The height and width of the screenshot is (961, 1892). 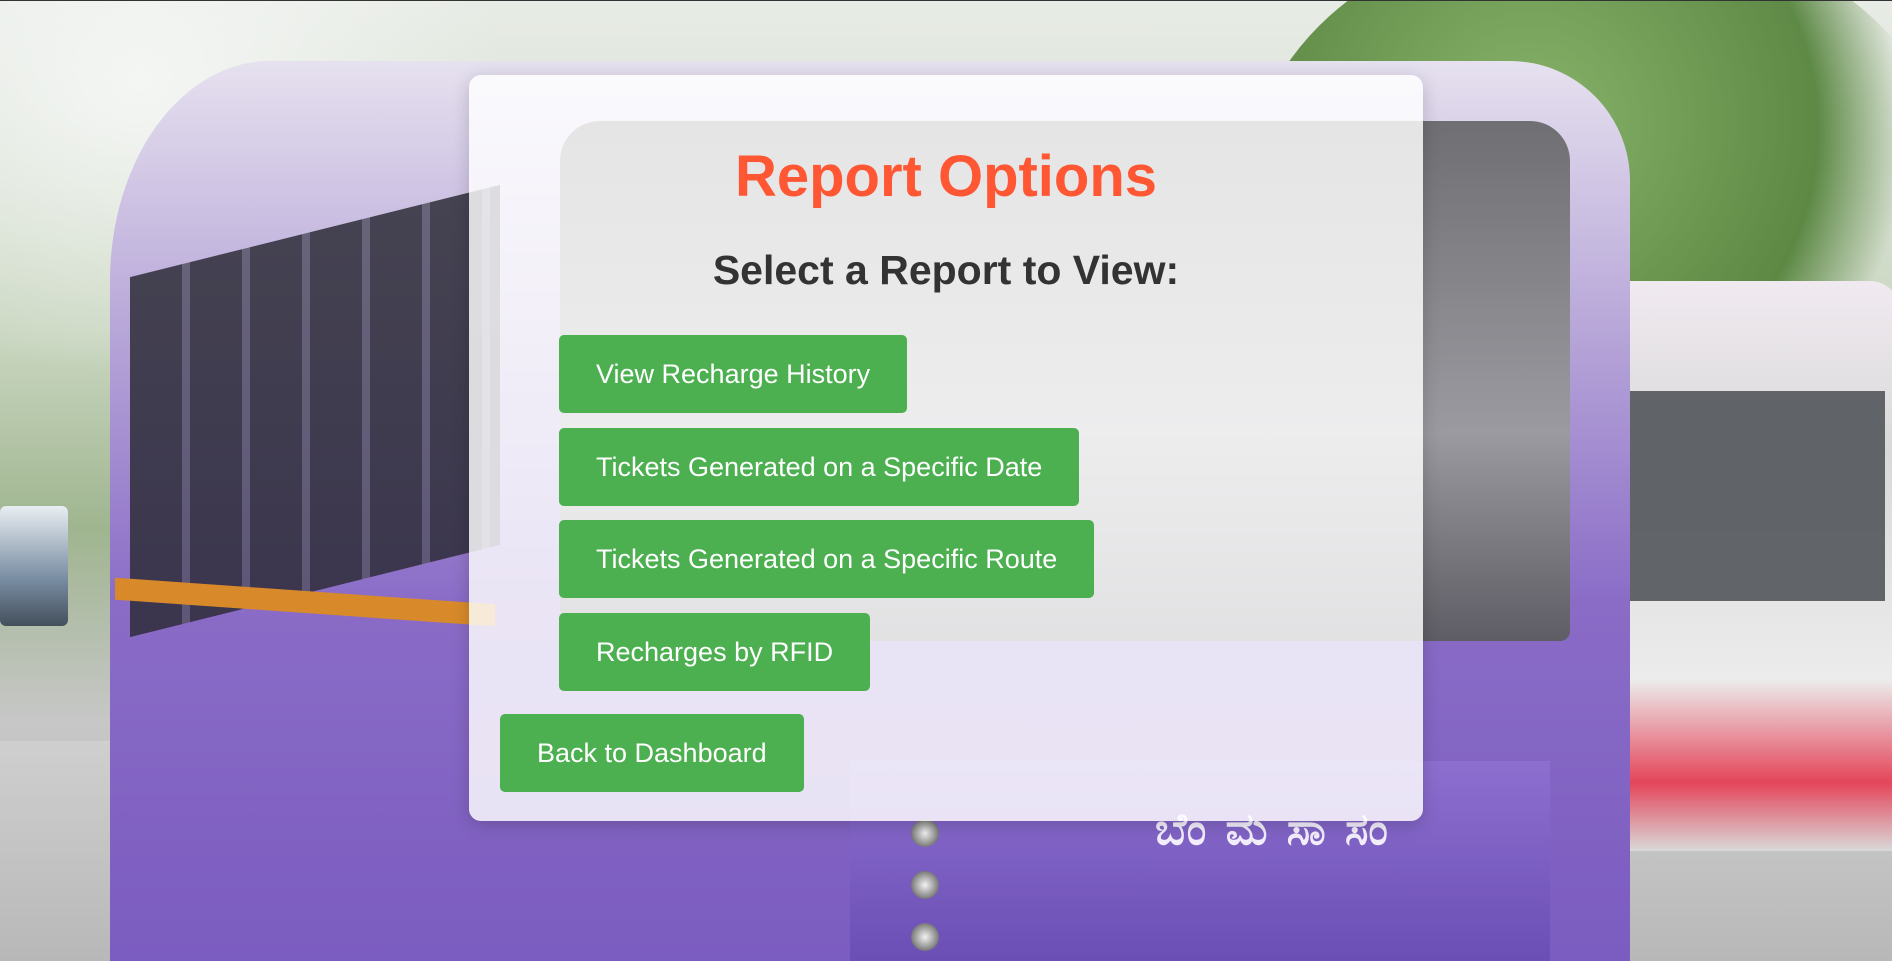 I want to click on recharges-by-rfid-button: Recharges by RFID, so click(x=715, y=652).